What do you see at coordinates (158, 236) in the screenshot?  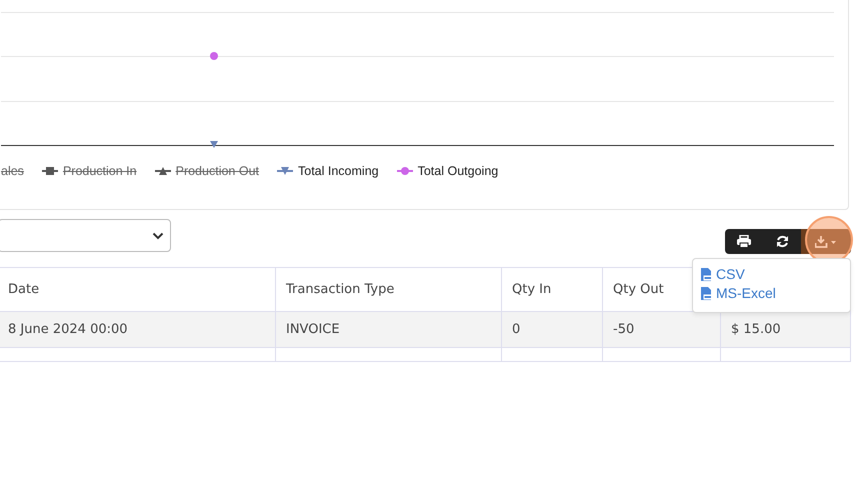 I see `chevron-down-icon` at bounding box center [158, 236].